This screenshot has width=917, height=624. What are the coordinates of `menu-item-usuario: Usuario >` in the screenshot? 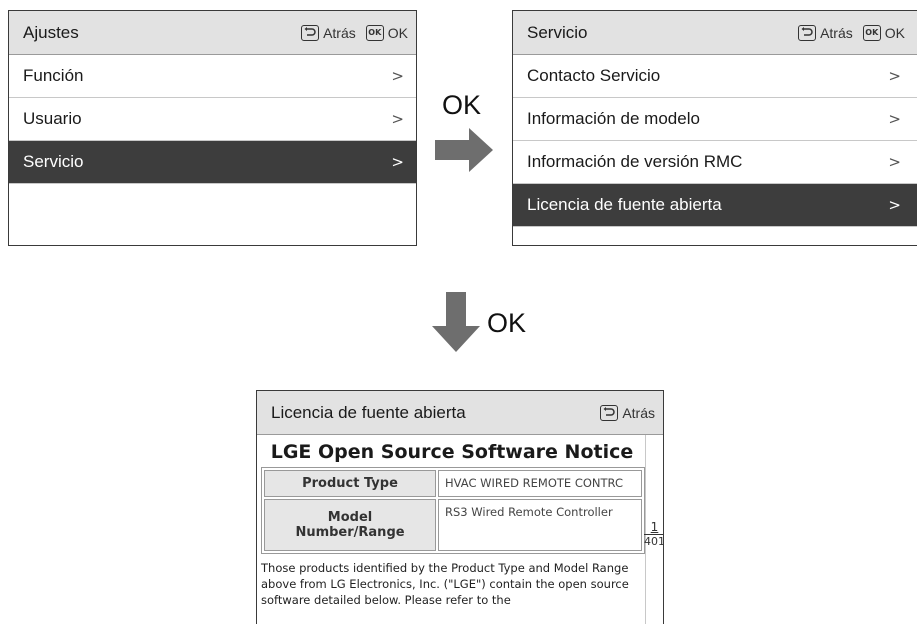 It's located at (212, 119).